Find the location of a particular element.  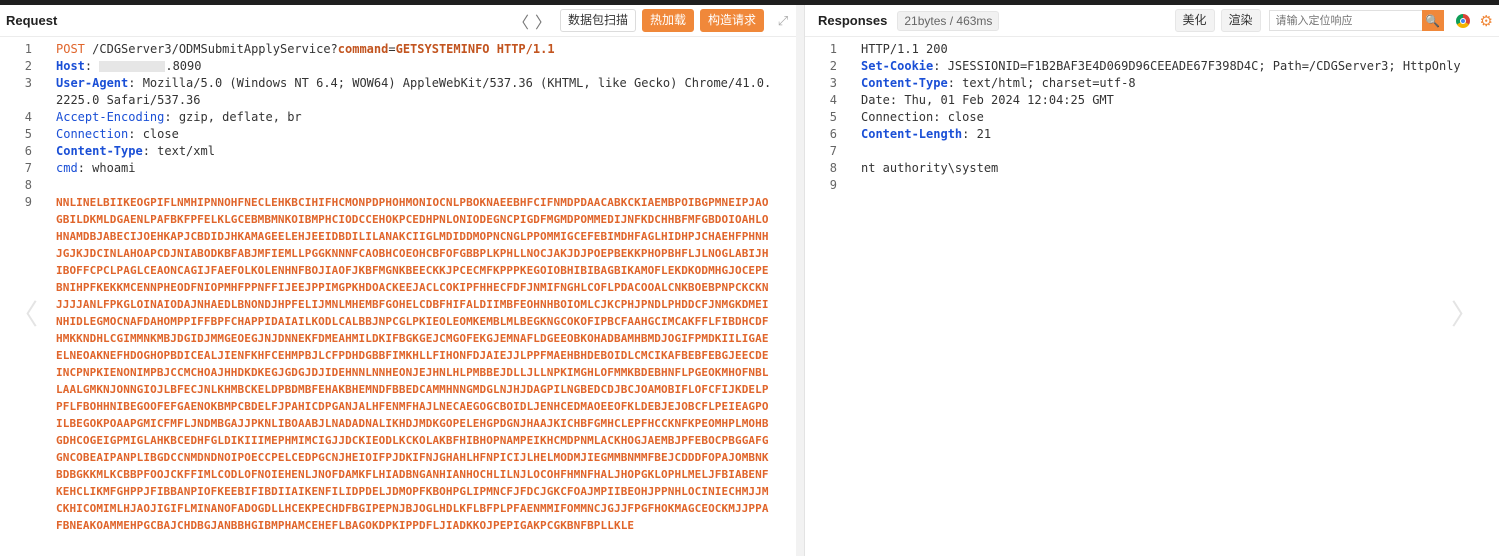

response-search: 🔍 is located at coordinates (1356, 20).